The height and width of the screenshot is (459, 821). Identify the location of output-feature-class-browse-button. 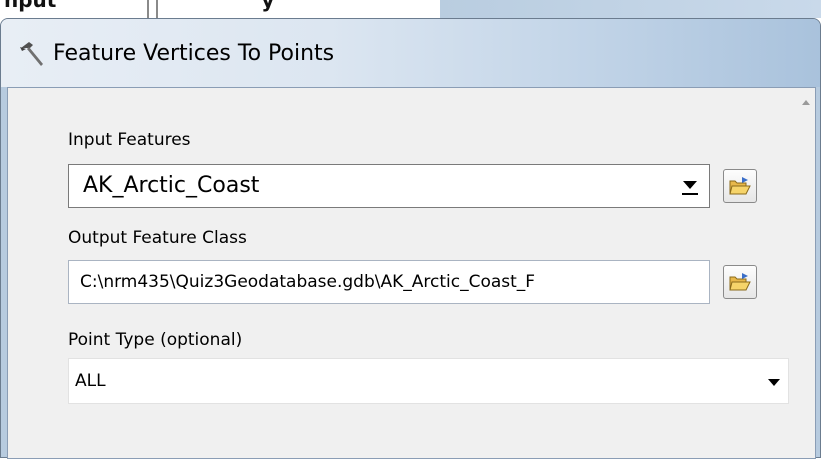
(740, 282).